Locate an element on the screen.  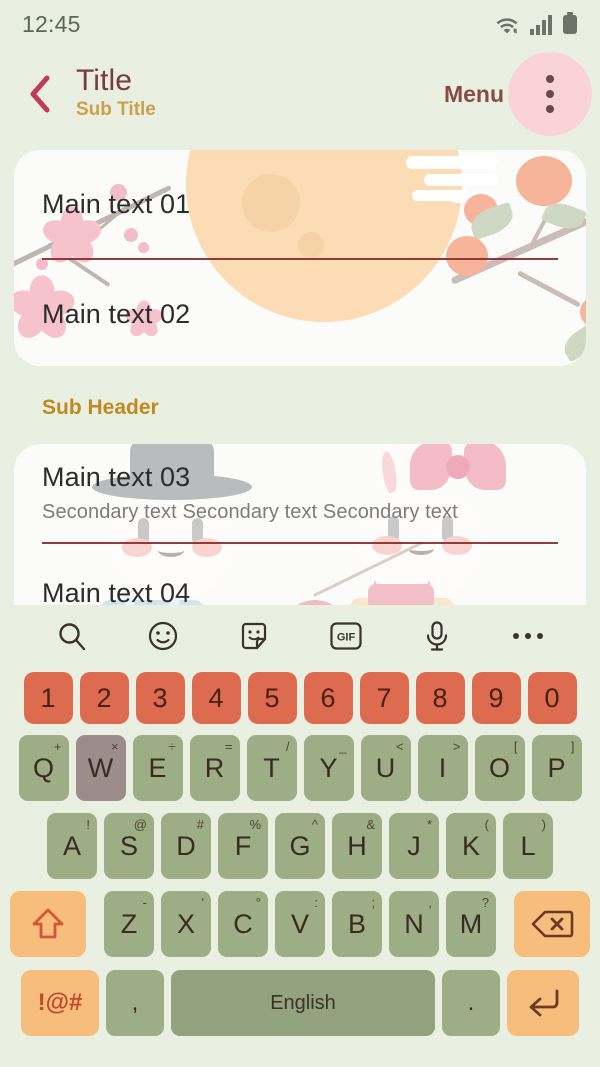
key-k: ( K is located at coordinates (471, 846).